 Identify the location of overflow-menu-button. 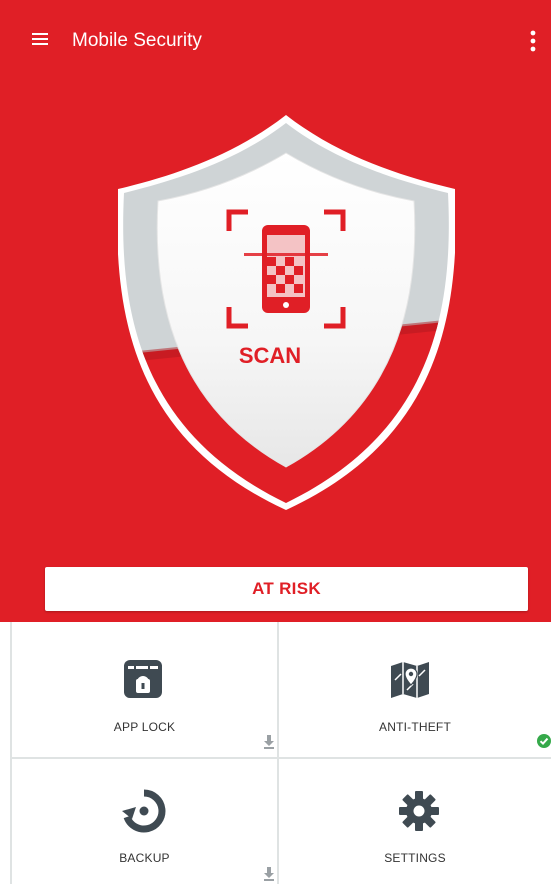
(534, 41).